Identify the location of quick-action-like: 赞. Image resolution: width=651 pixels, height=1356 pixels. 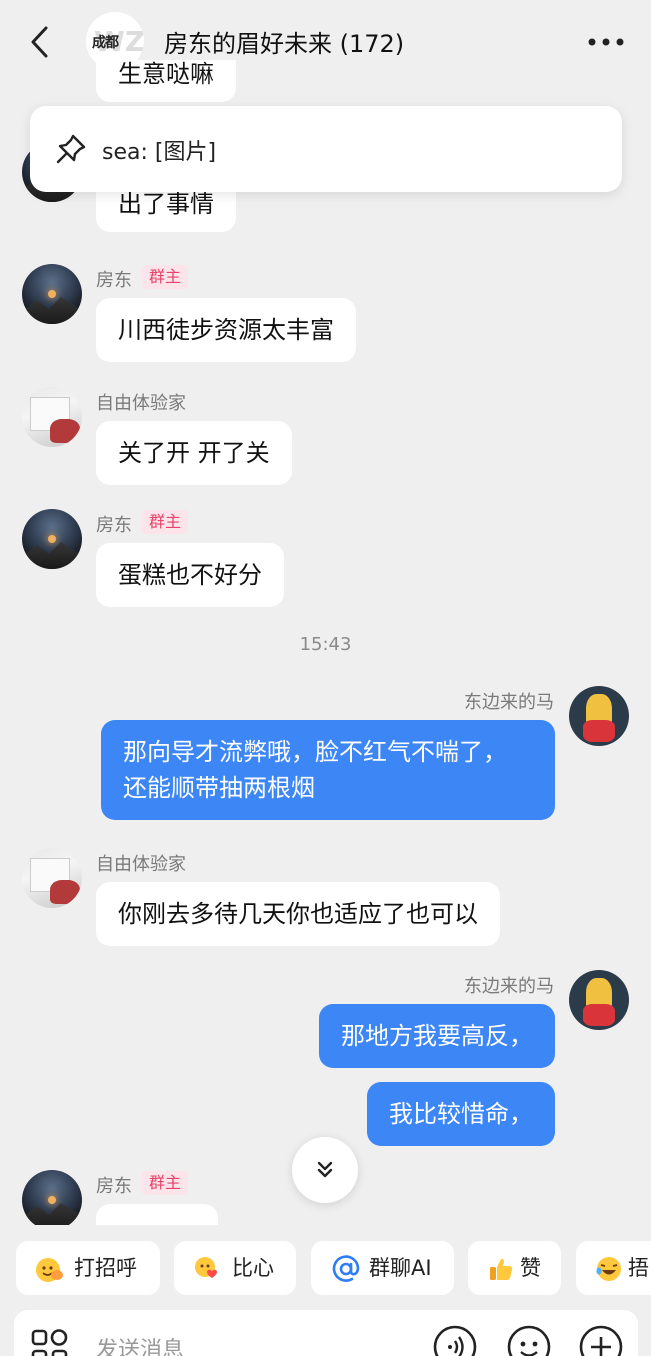
(514, 1268).